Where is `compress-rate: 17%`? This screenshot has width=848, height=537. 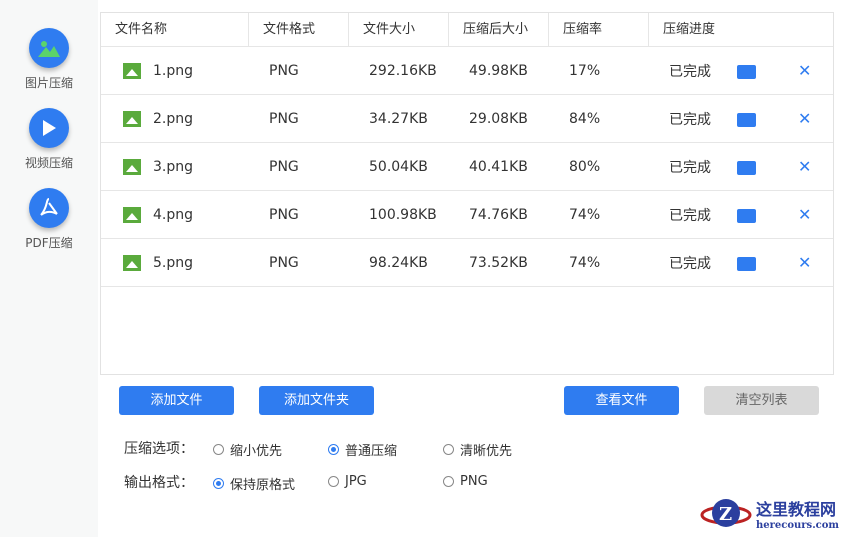
compress-rate: 17% is located at coordinates (585, 70).